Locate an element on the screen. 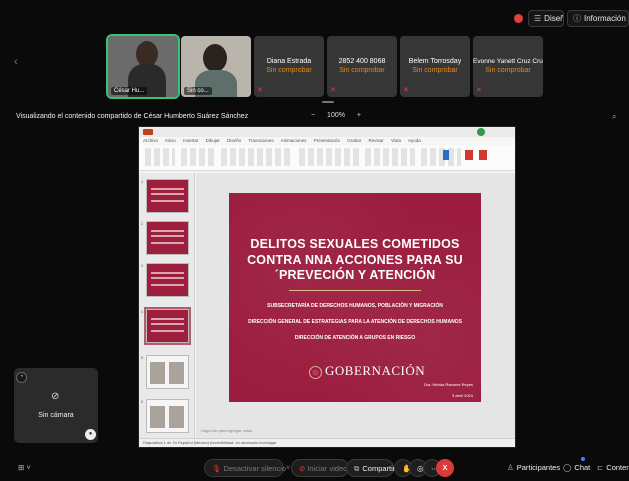 This screenshot has width=629, height=481. menu-insert: Insertar is located at coordinates (190, 140).